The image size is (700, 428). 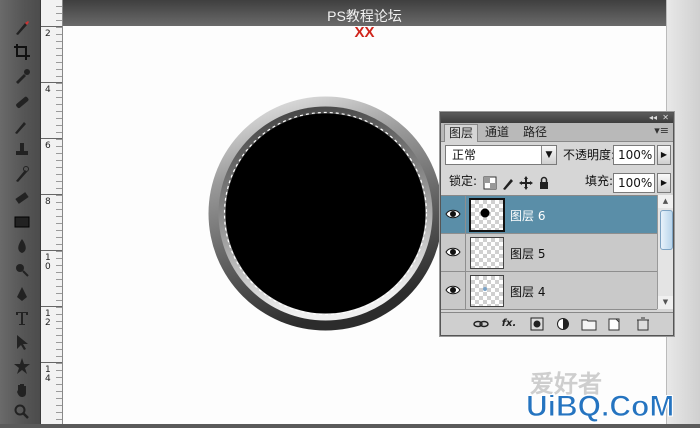 I want to click on trash-icon, so click(x=643, y=324).